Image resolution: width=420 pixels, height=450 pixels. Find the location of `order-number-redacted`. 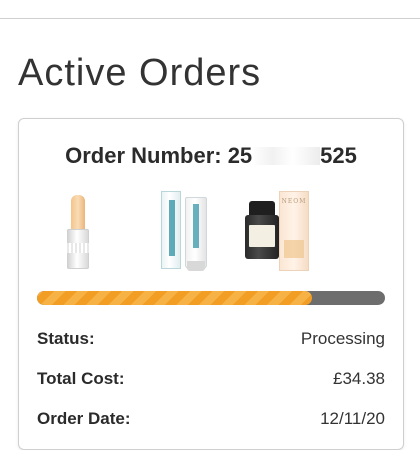

order-number-redacted is located at coordinates (286, 156).